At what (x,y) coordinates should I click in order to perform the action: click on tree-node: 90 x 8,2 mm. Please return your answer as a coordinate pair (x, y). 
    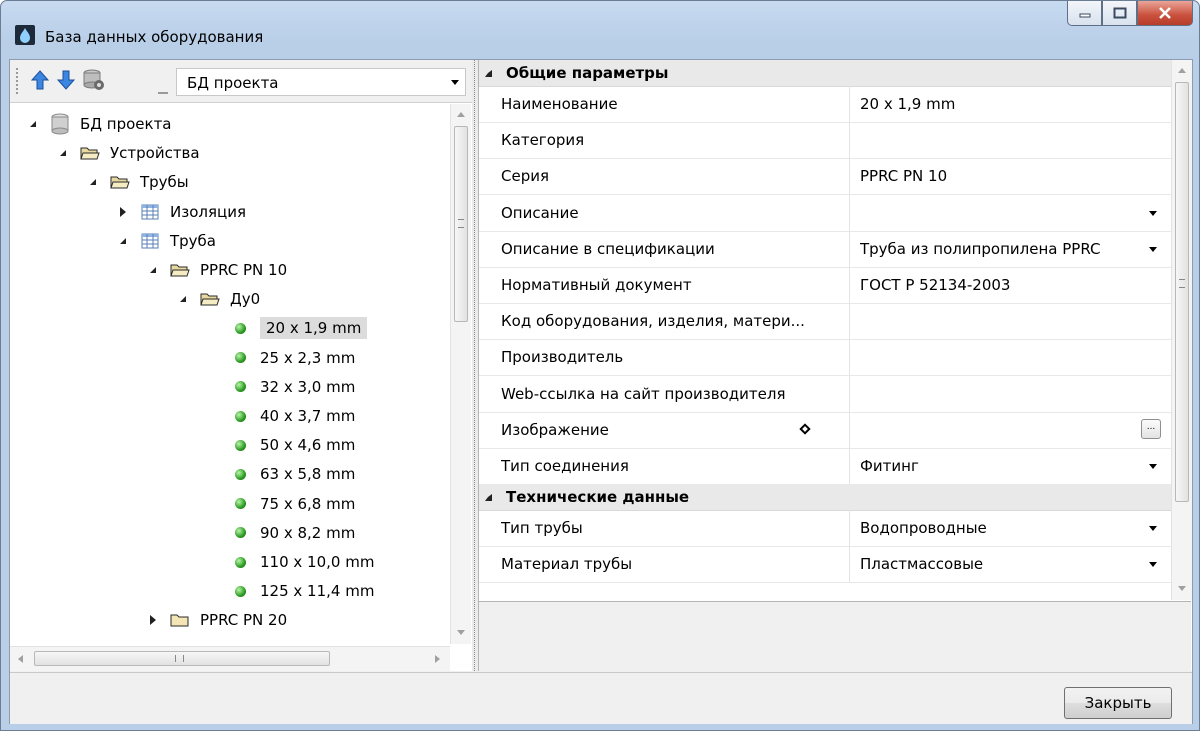
    Looking at the image, I should click on (280, 533).